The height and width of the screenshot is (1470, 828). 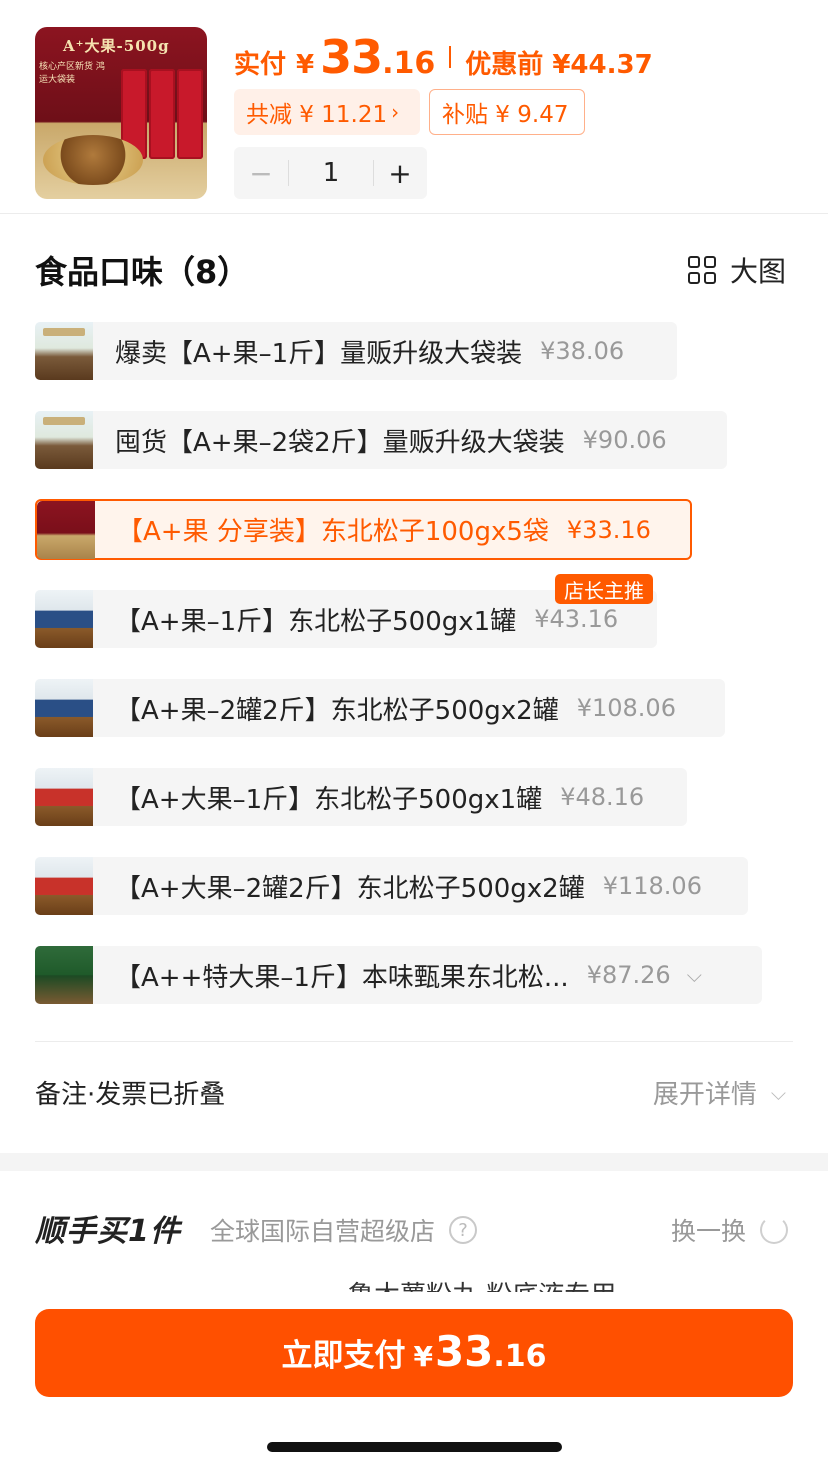 What do you see at coordinates (708, 1231) in the screenshot?
I see `swap-label: 换一换` at bounding box center [708, 1231].